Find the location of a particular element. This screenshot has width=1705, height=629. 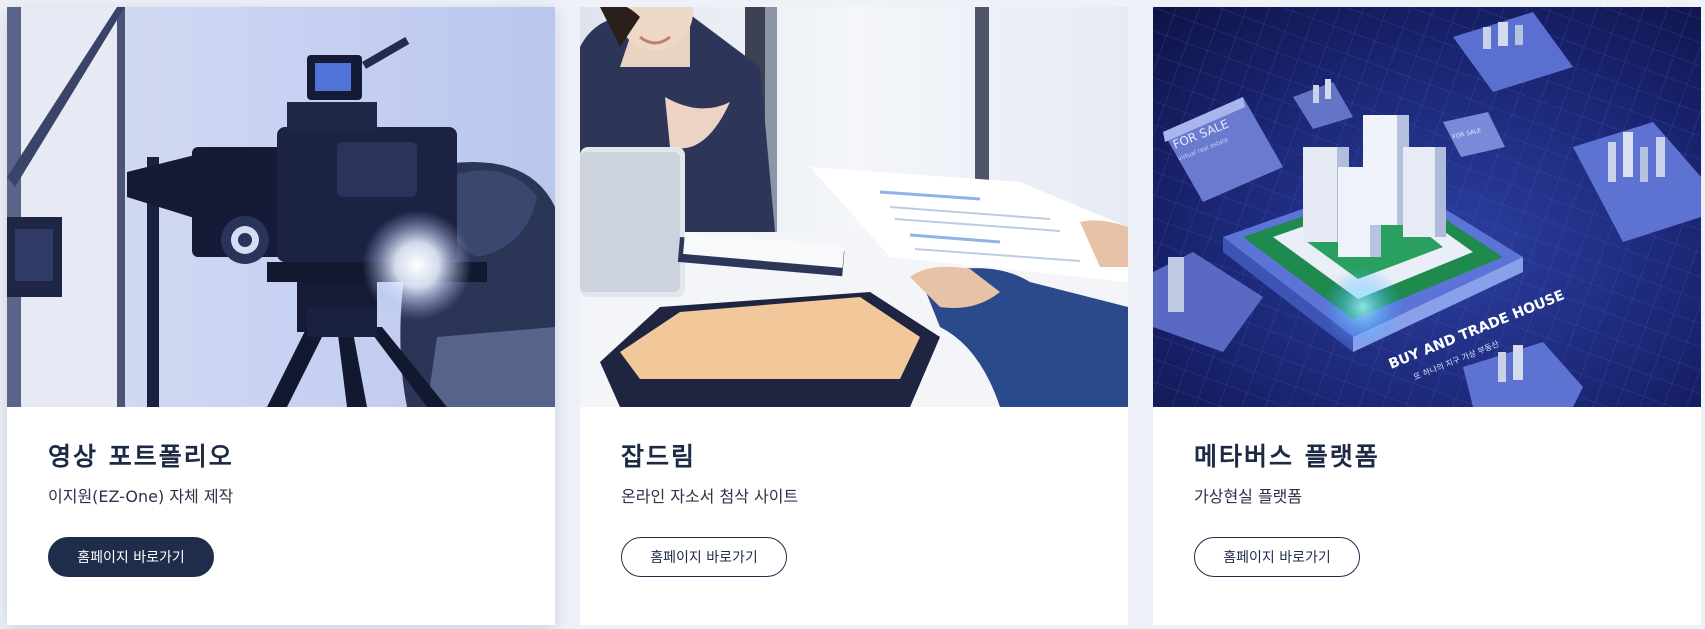

card-description: 이지원(EZ-One) 자체 제작 is located at coordinates (141, 496).